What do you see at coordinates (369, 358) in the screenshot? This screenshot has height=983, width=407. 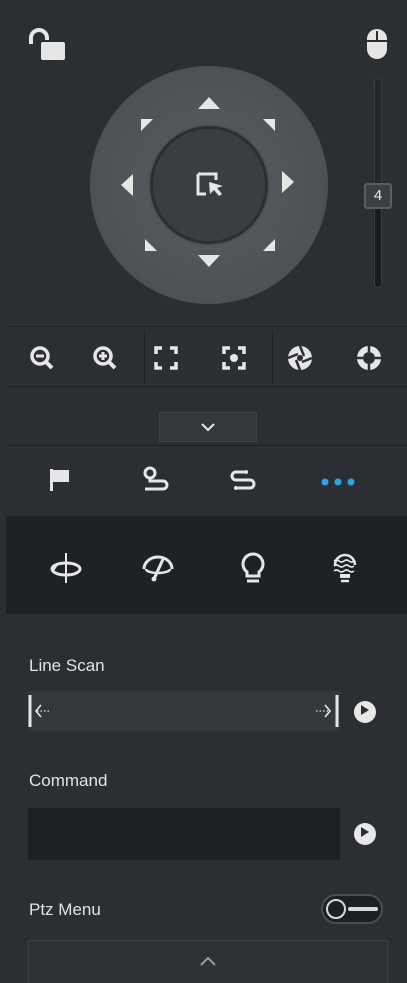 I see `iris-open-icon` at bounding box center [369, 358].